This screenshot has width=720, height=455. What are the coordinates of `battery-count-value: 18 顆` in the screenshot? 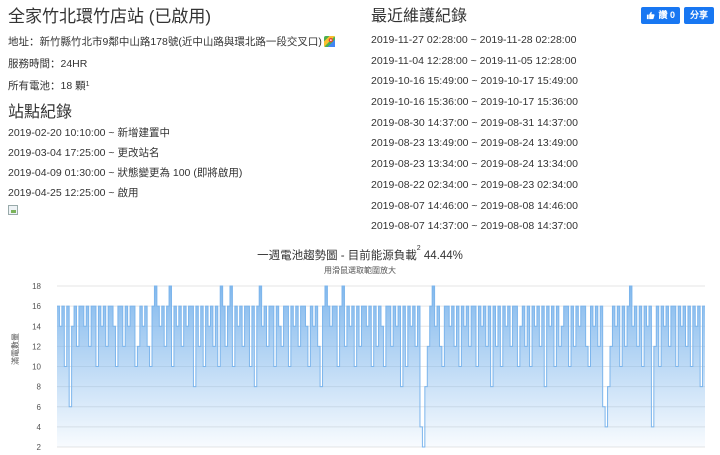 It's located at (73, 86).